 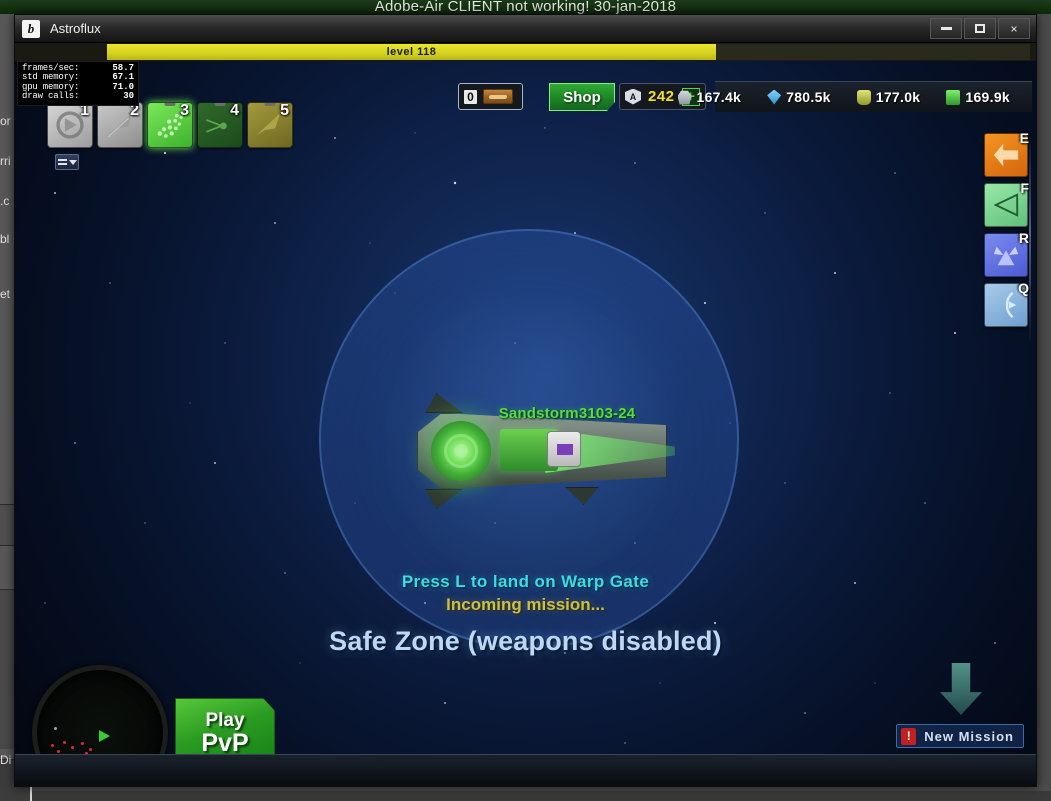 I want to click on alert-badge-icon: !, so click(x=909, y=736).